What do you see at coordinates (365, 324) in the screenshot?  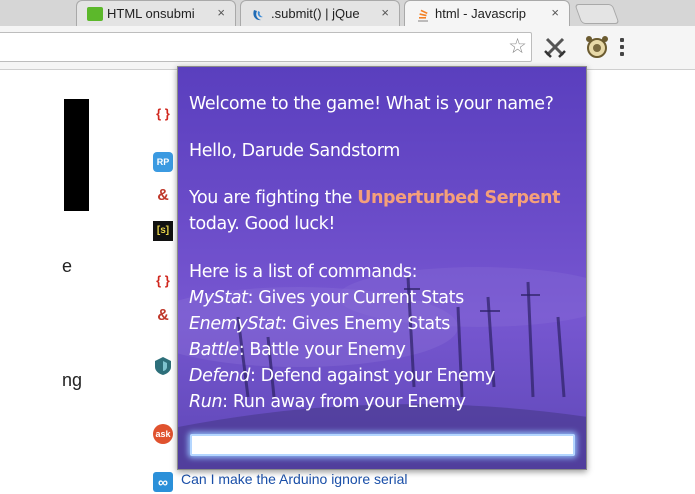 I see `command-desc: : Gives Enemy Stats` at bounding box center [365, 324].